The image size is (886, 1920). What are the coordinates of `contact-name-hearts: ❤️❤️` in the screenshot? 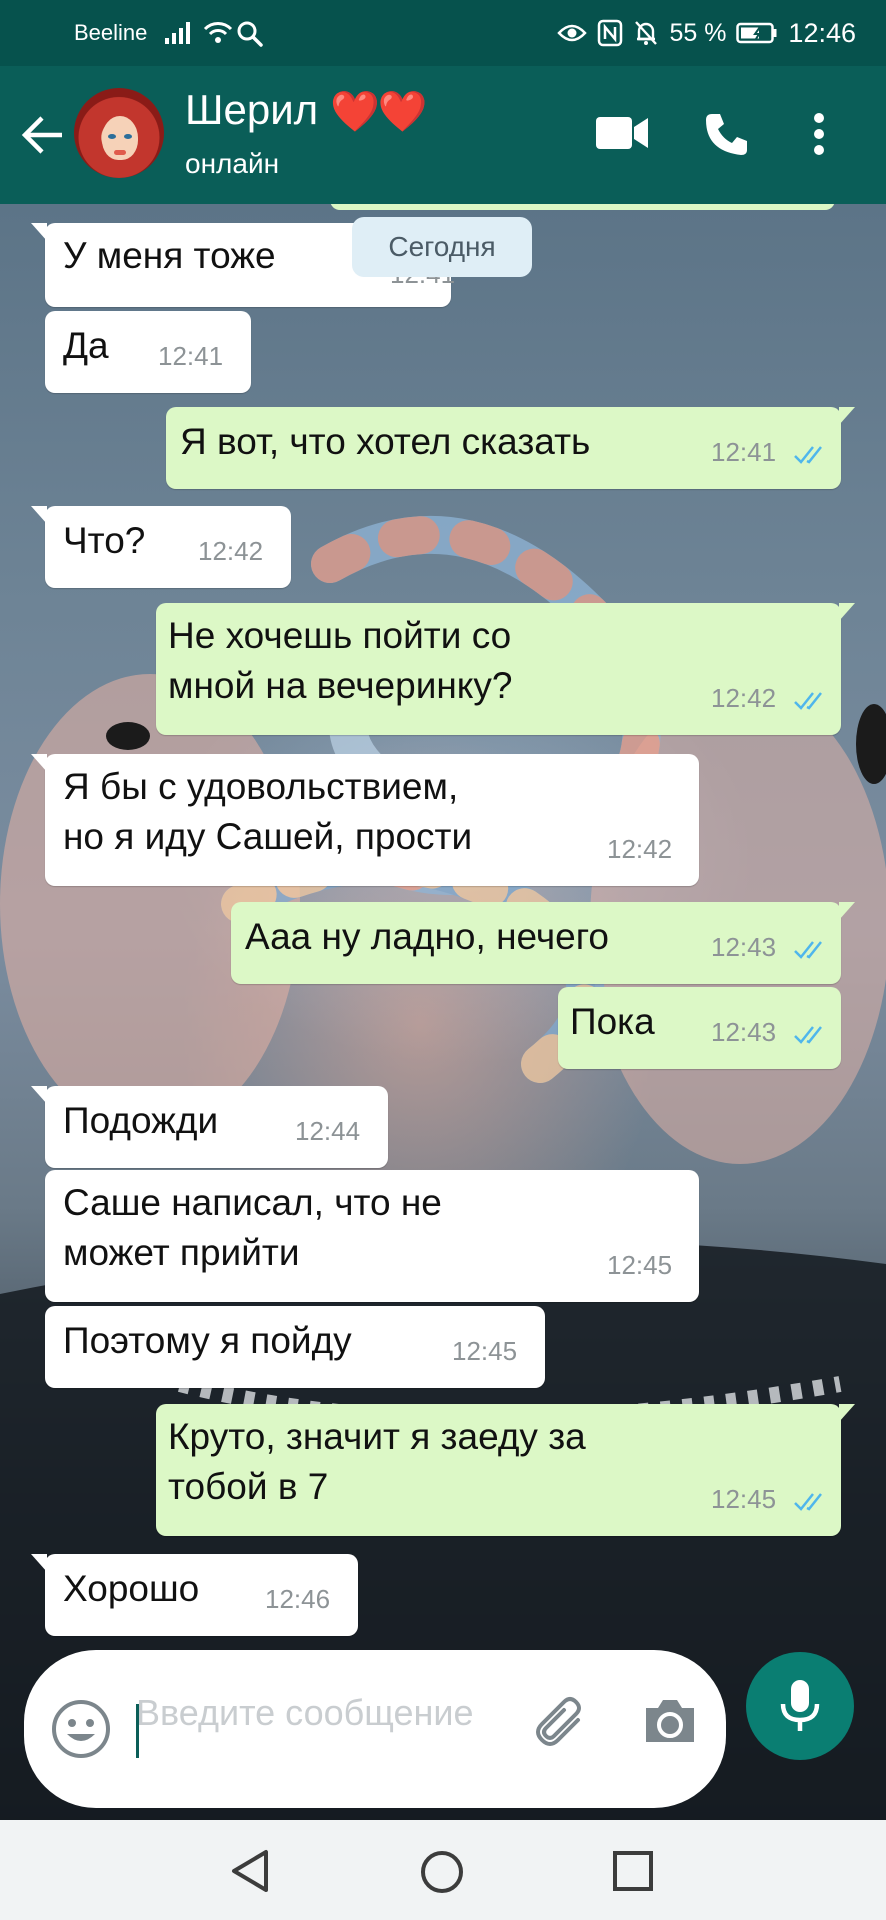 It's located at (379, 112).